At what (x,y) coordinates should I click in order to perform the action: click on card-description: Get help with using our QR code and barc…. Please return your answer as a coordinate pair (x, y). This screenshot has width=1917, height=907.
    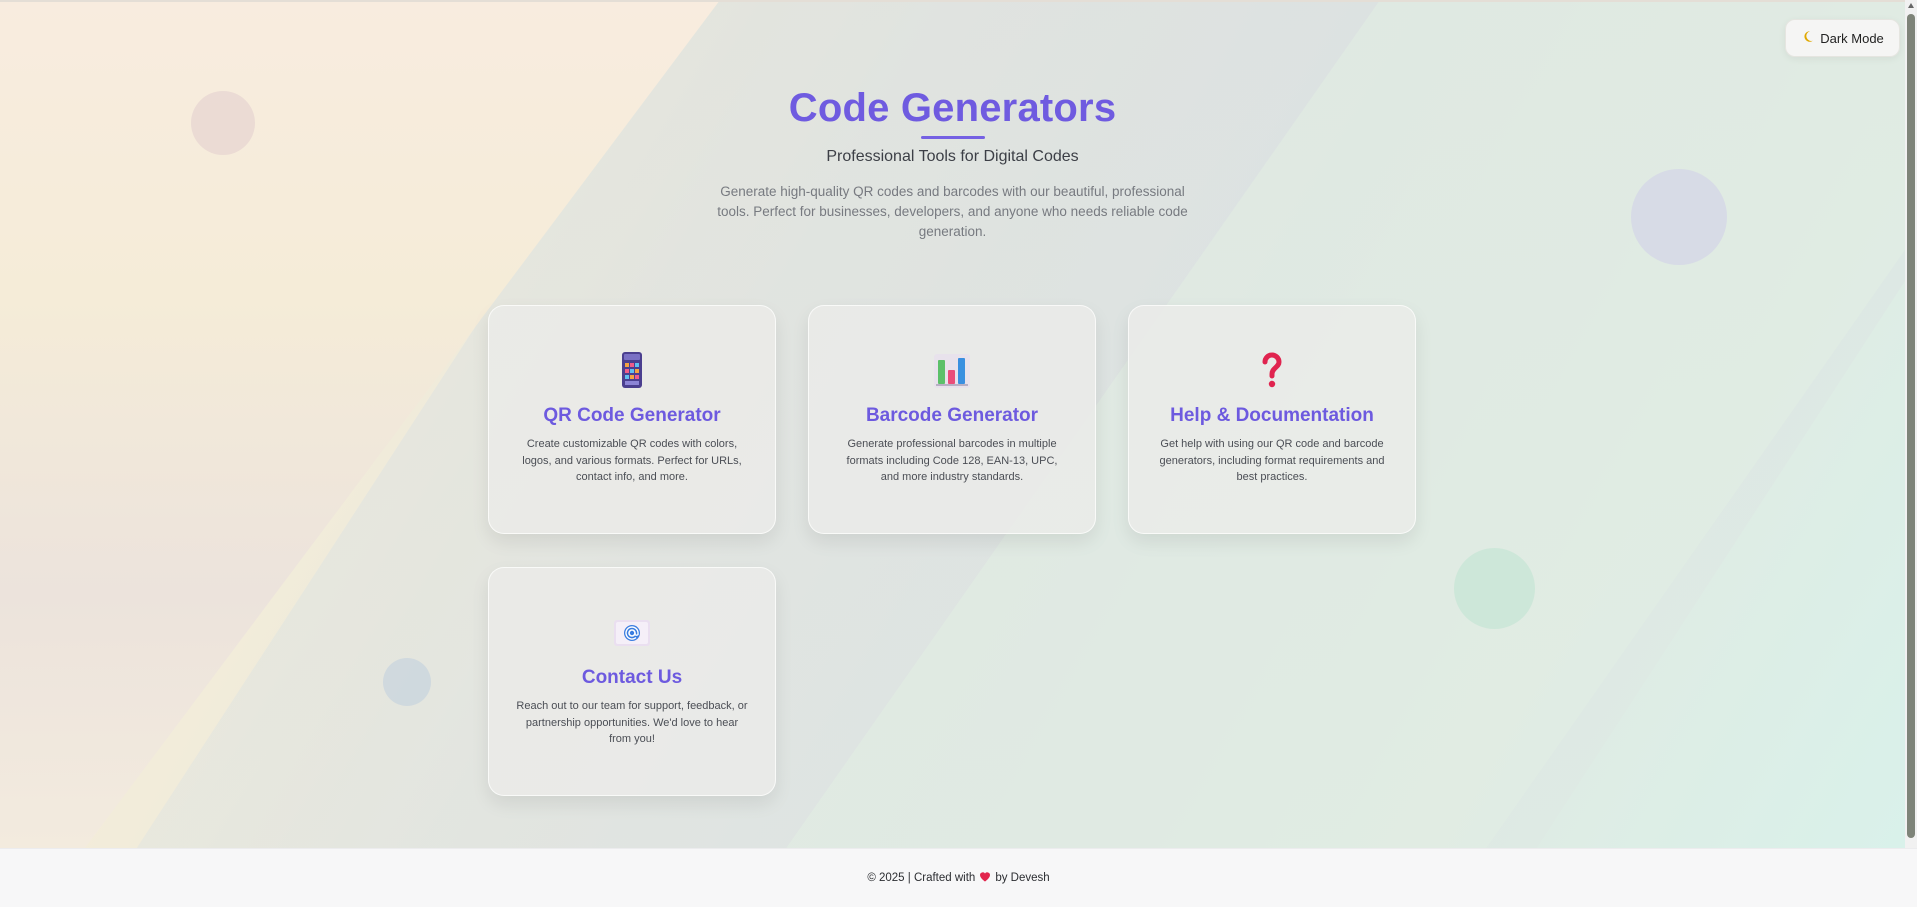
    Looking at the image, I should click on (1272, 460).